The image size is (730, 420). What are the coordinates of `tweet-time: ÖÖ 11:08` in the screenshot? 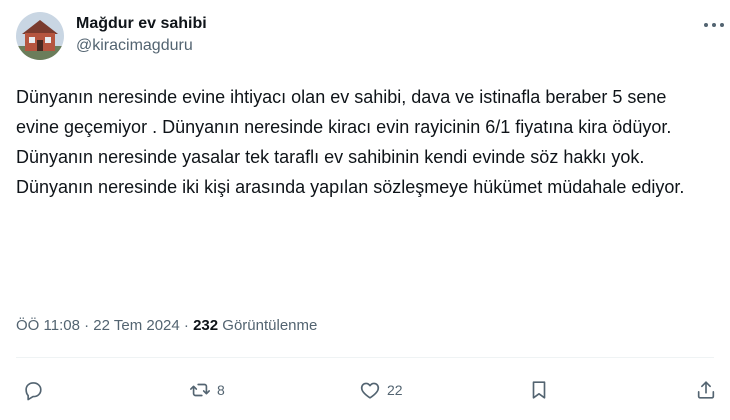 It's located at (48, 325).